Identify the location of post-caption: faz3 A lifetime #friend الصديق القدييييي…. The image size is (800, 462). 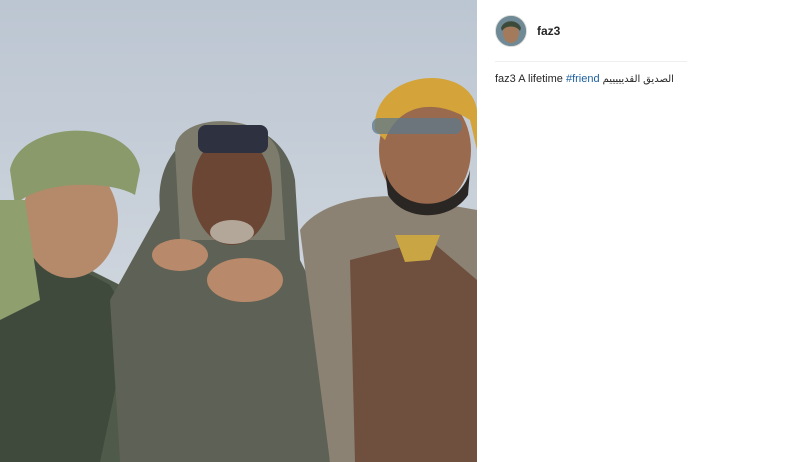
(645, 79).